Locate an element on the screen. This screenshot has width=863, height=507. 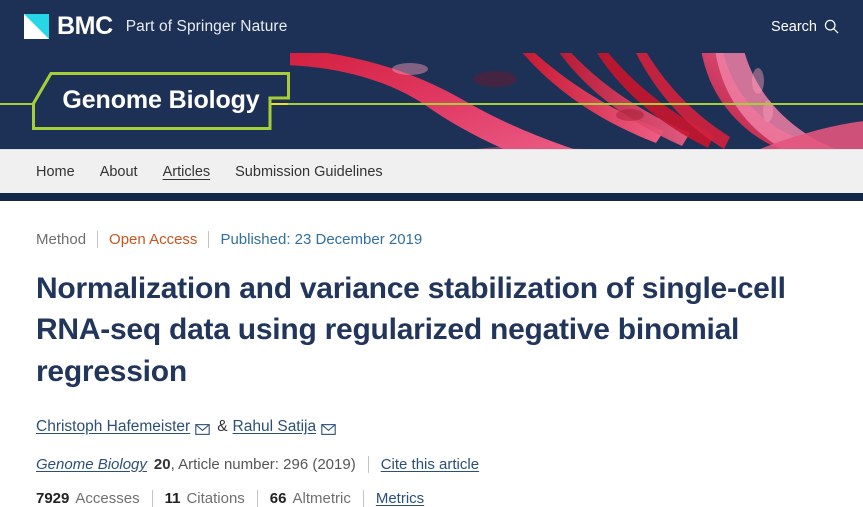
author-link-1: Christoph Hafemeister is located at coordinates (113, 427).